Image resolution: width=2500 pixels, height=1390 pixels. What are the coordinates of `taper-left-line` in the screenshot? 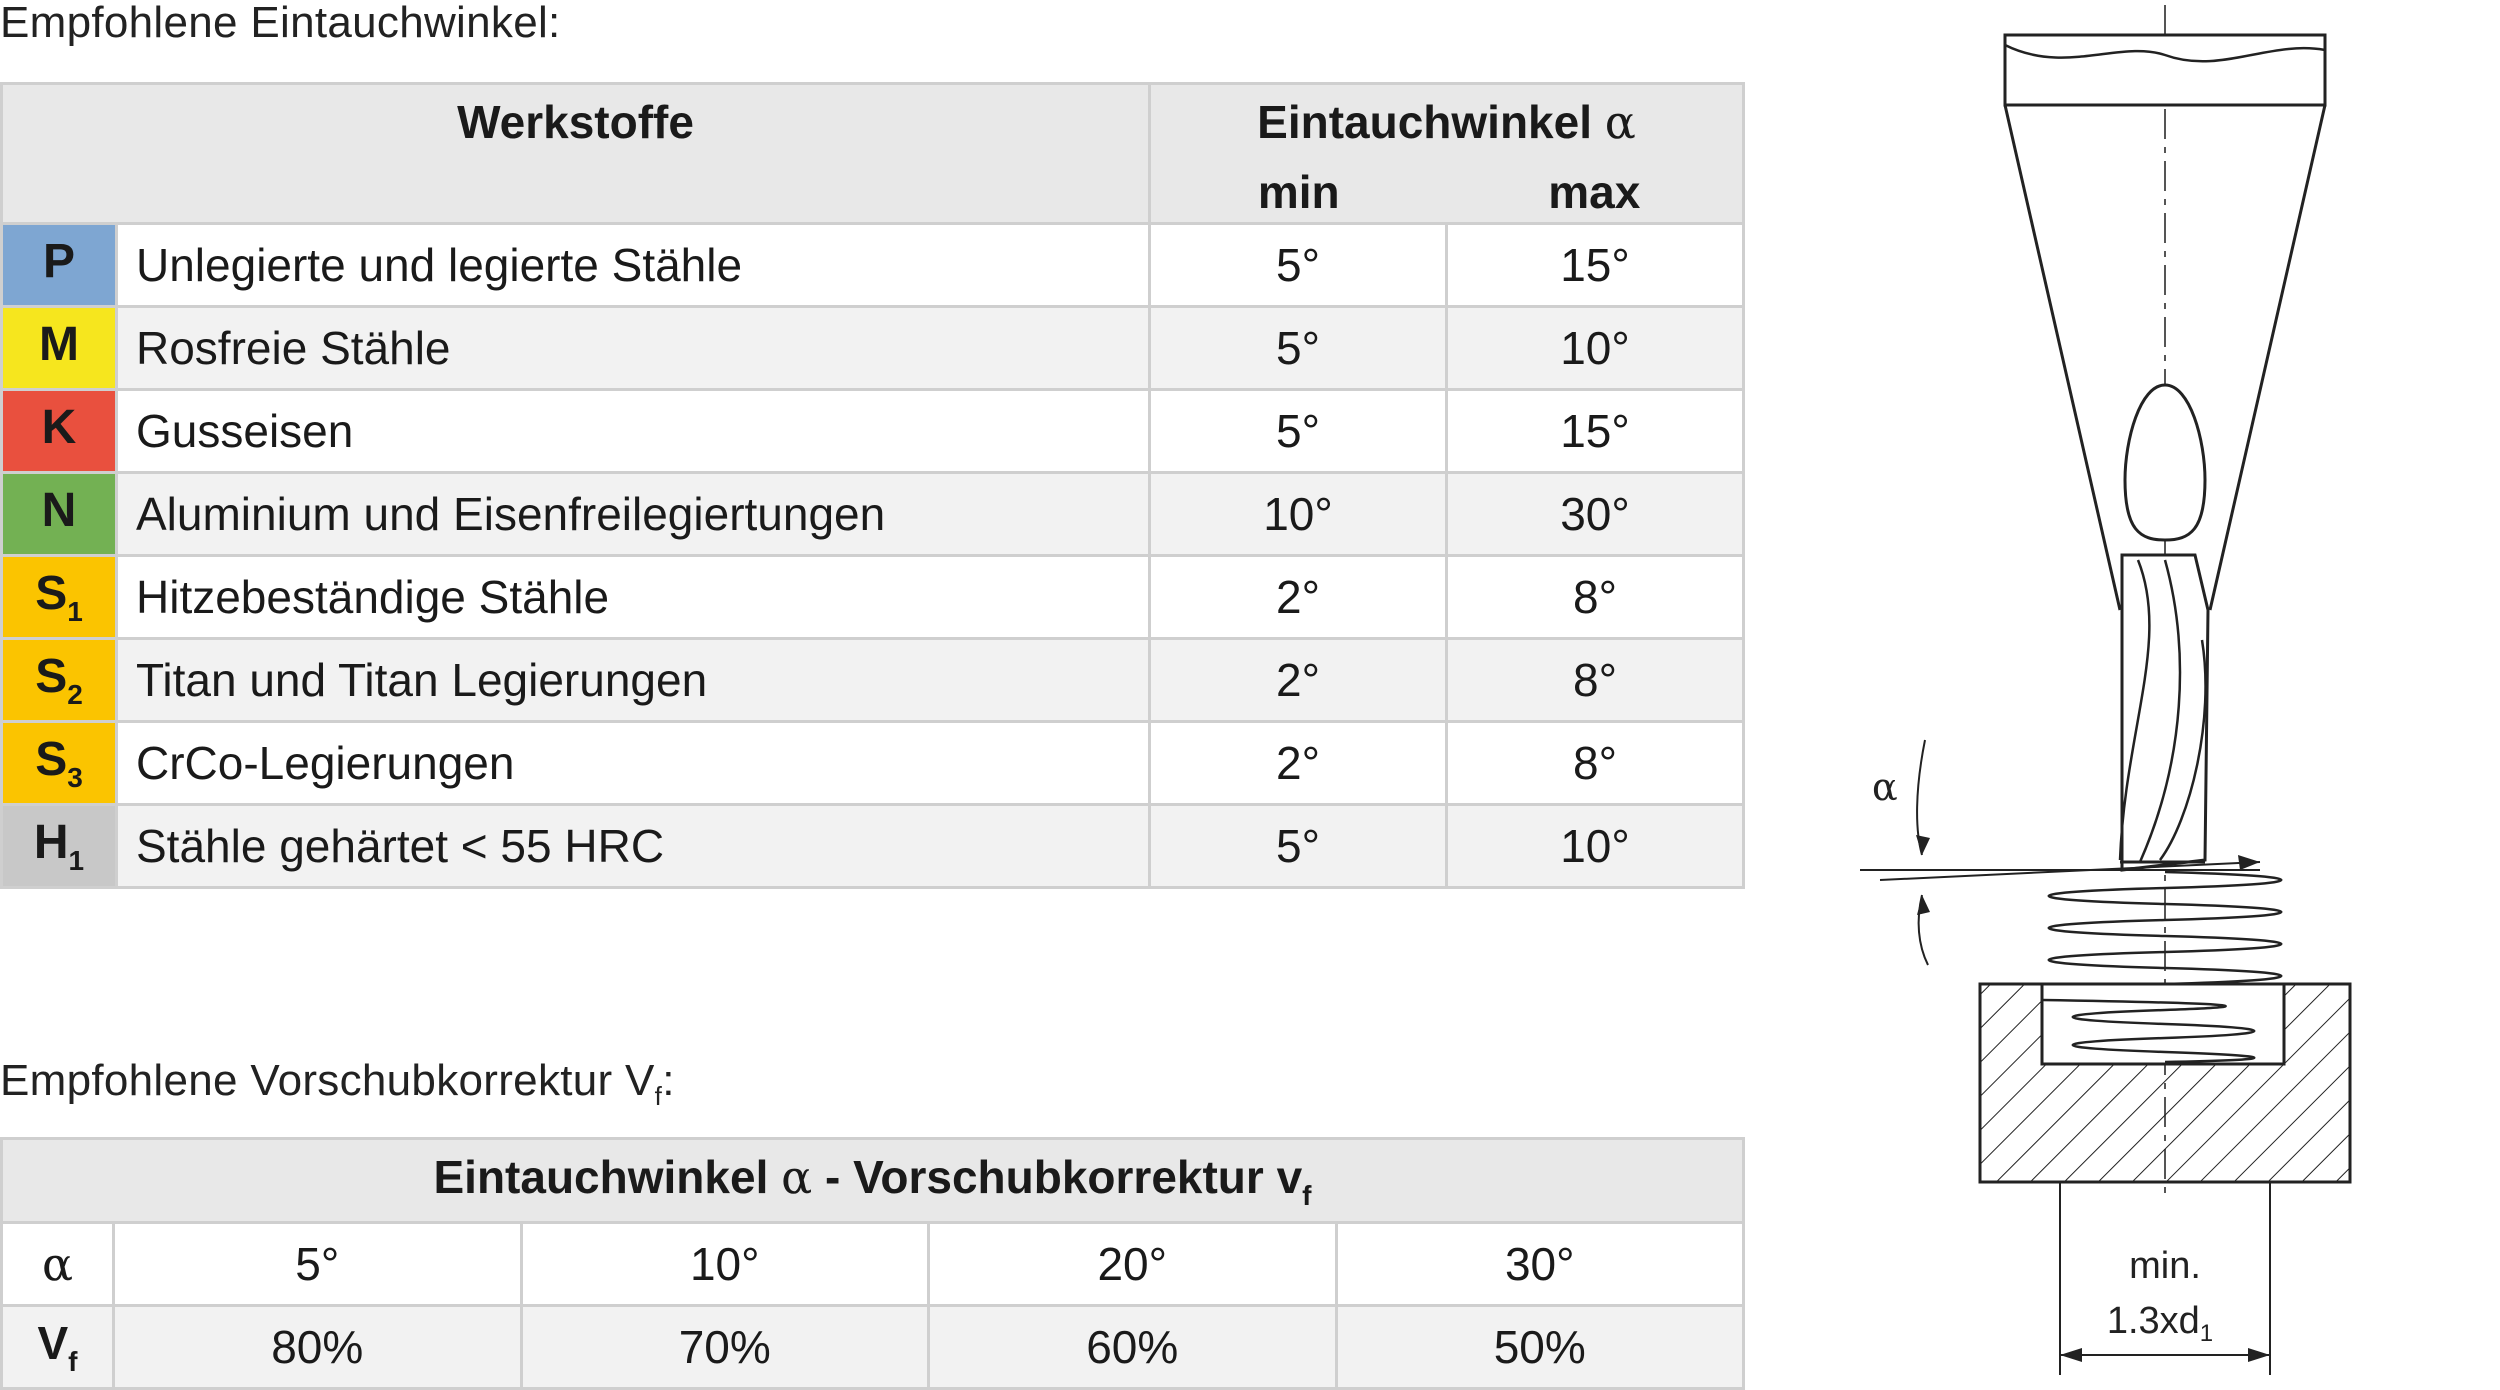 It's located at (2062, 357).